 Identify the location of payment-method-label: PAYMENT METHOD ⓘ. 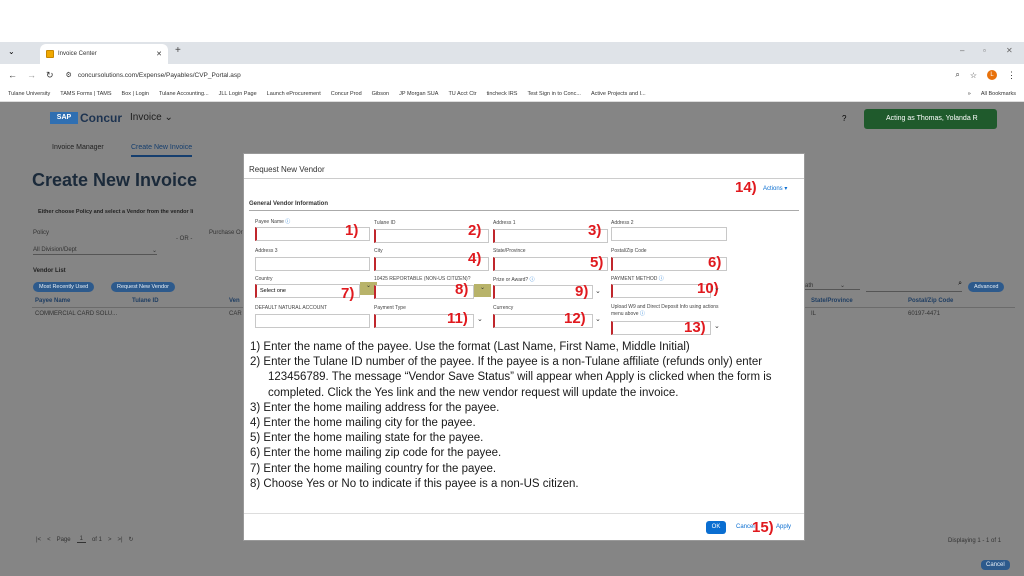
(637, 279).